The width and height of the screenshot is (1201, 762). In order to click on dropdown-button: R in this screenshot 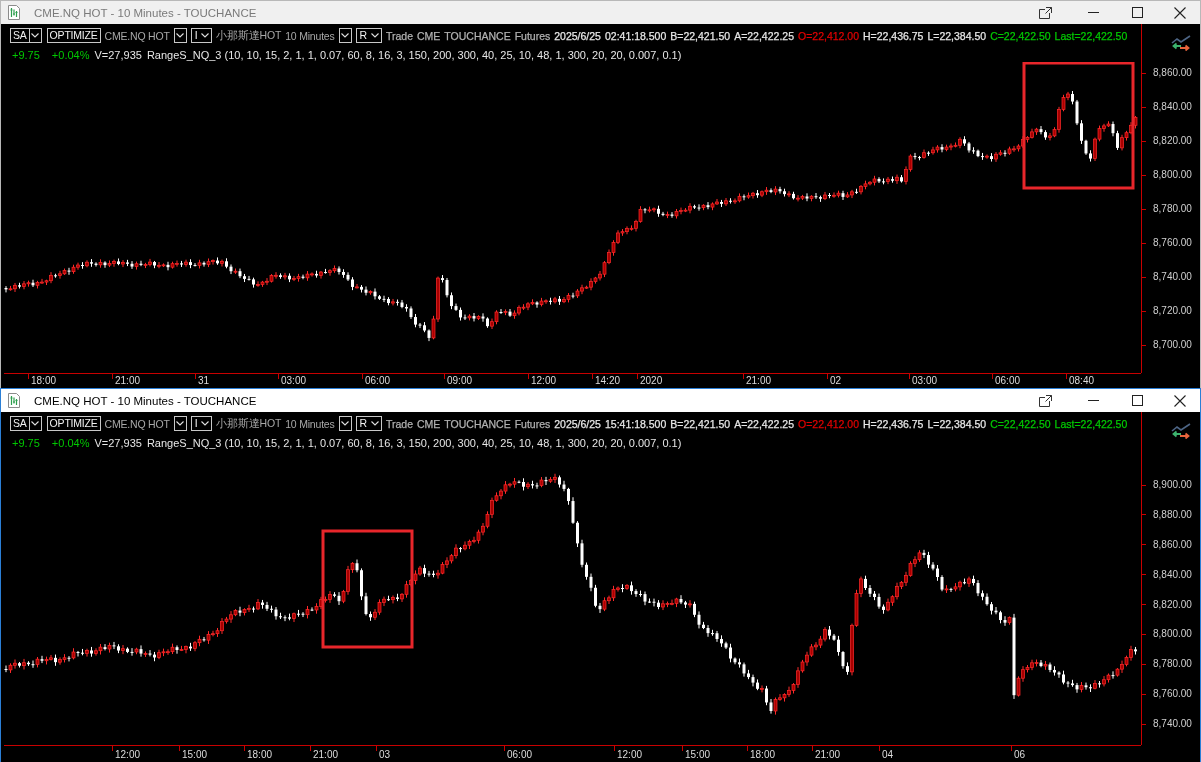, I will do `click(368, 423)`.